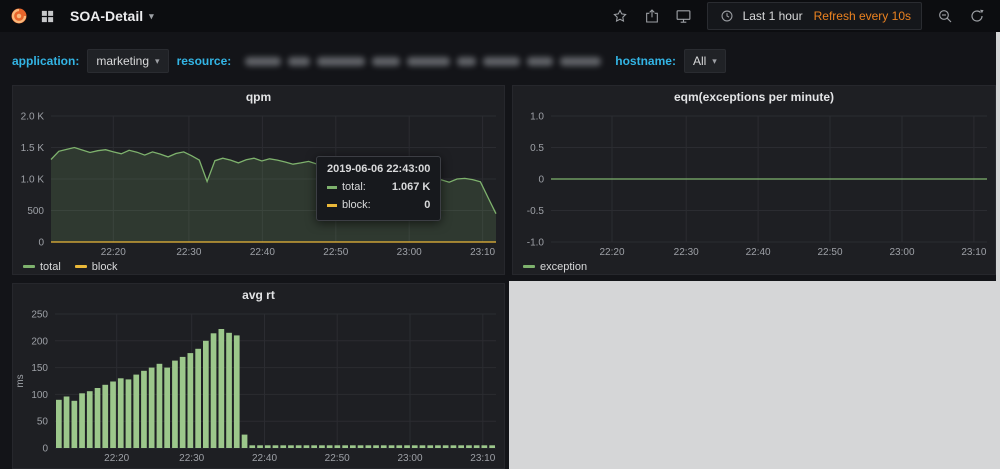 This screenshot has width=1000, height=469. I want to click on svg-text: 0.5, so click(537, 148).